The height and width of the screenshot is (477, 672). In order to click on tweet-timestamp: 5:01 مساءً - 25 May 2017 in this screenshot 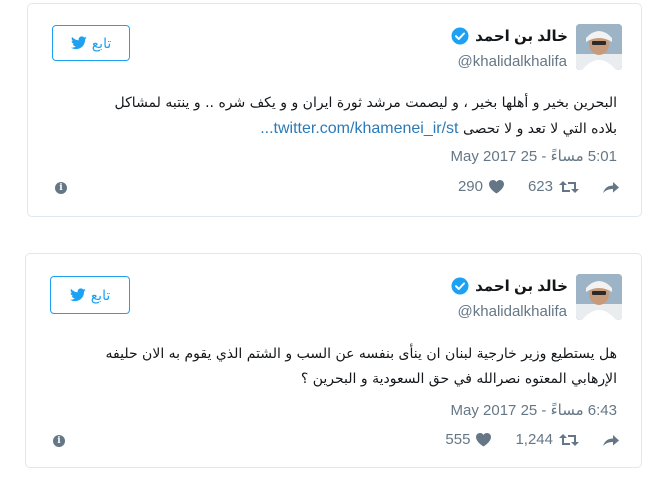, I will do `click(534, 156)`.